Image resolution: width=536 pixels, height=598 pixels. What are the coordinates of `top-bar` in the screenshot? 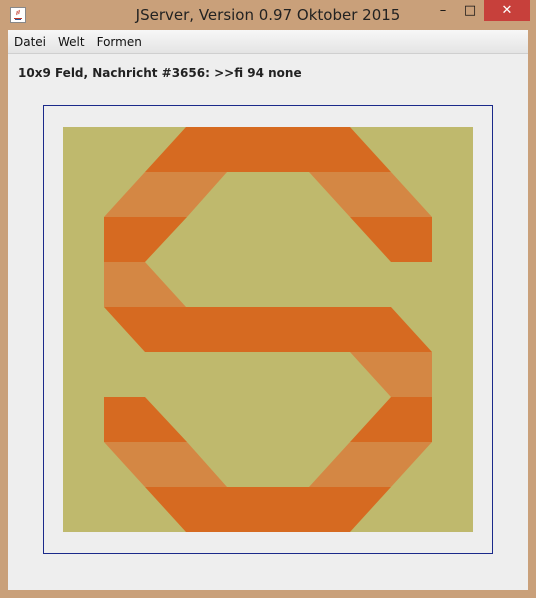 It's located at (268, 149).